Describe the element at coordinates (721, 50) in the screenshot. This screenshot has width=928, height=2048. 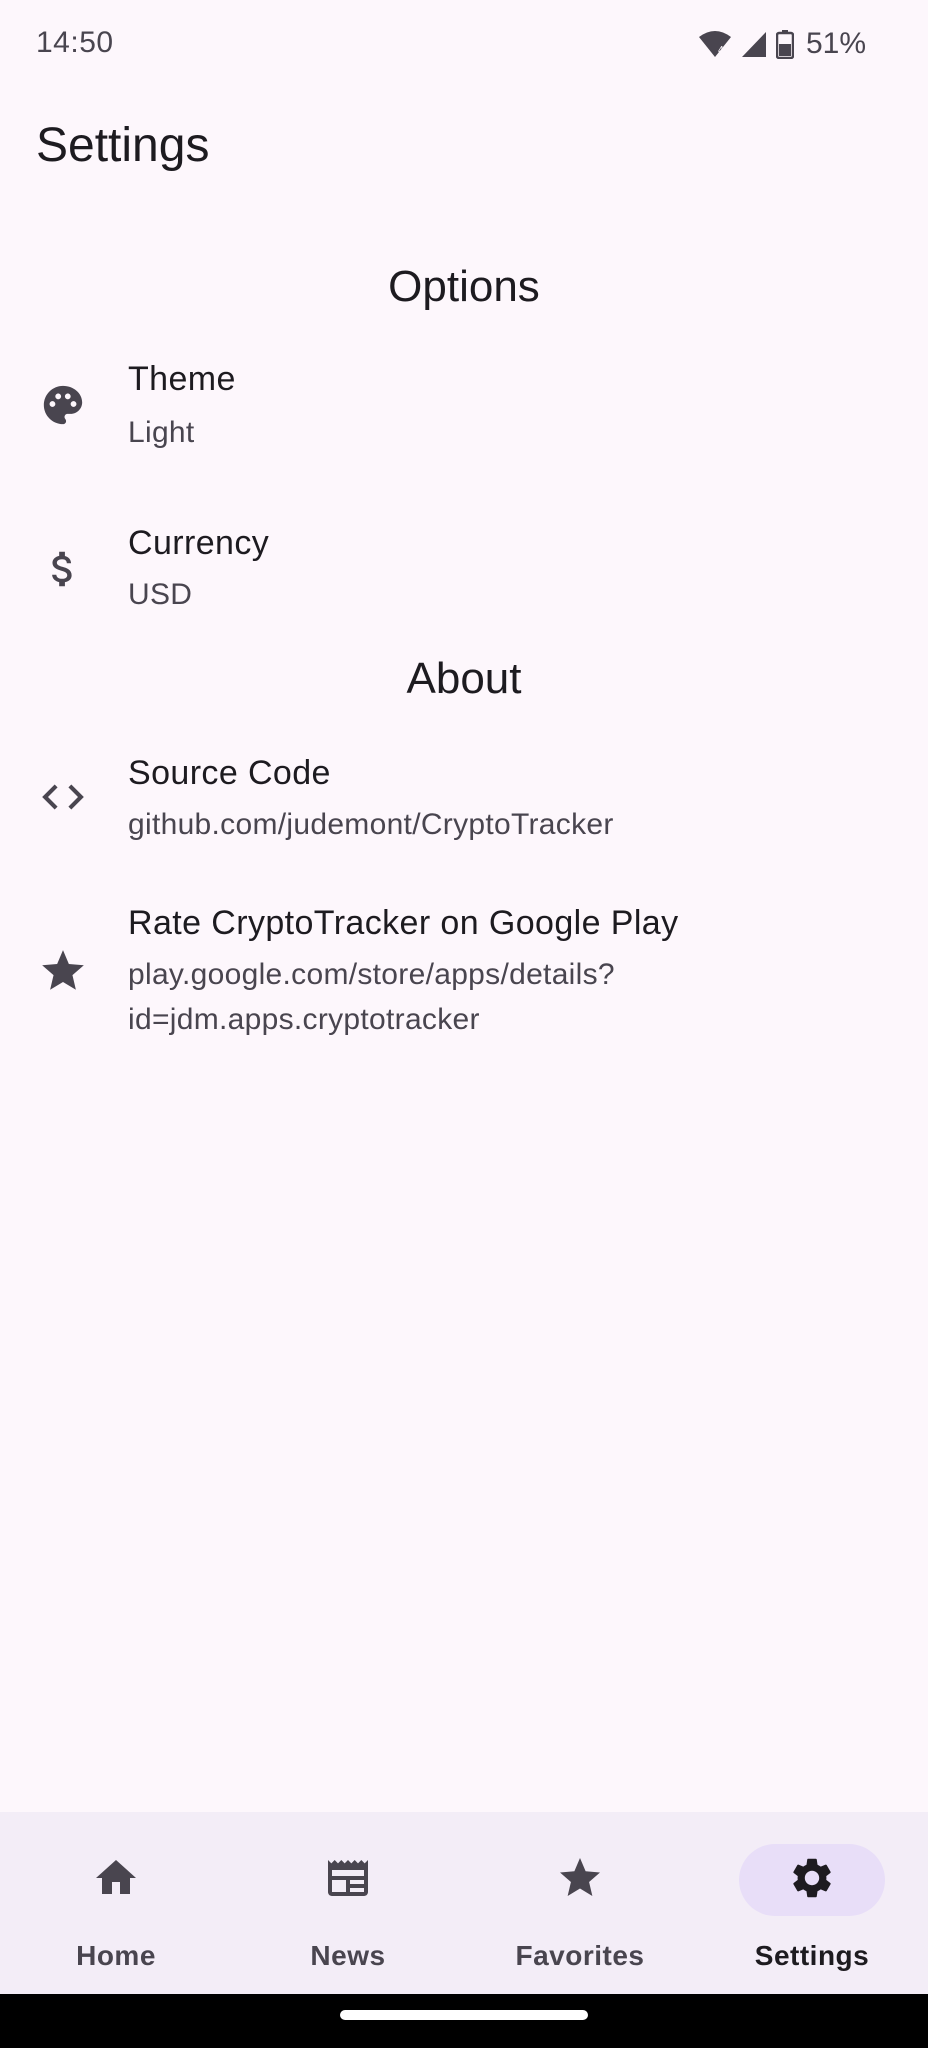
I see `svg-text: 4` at that location.